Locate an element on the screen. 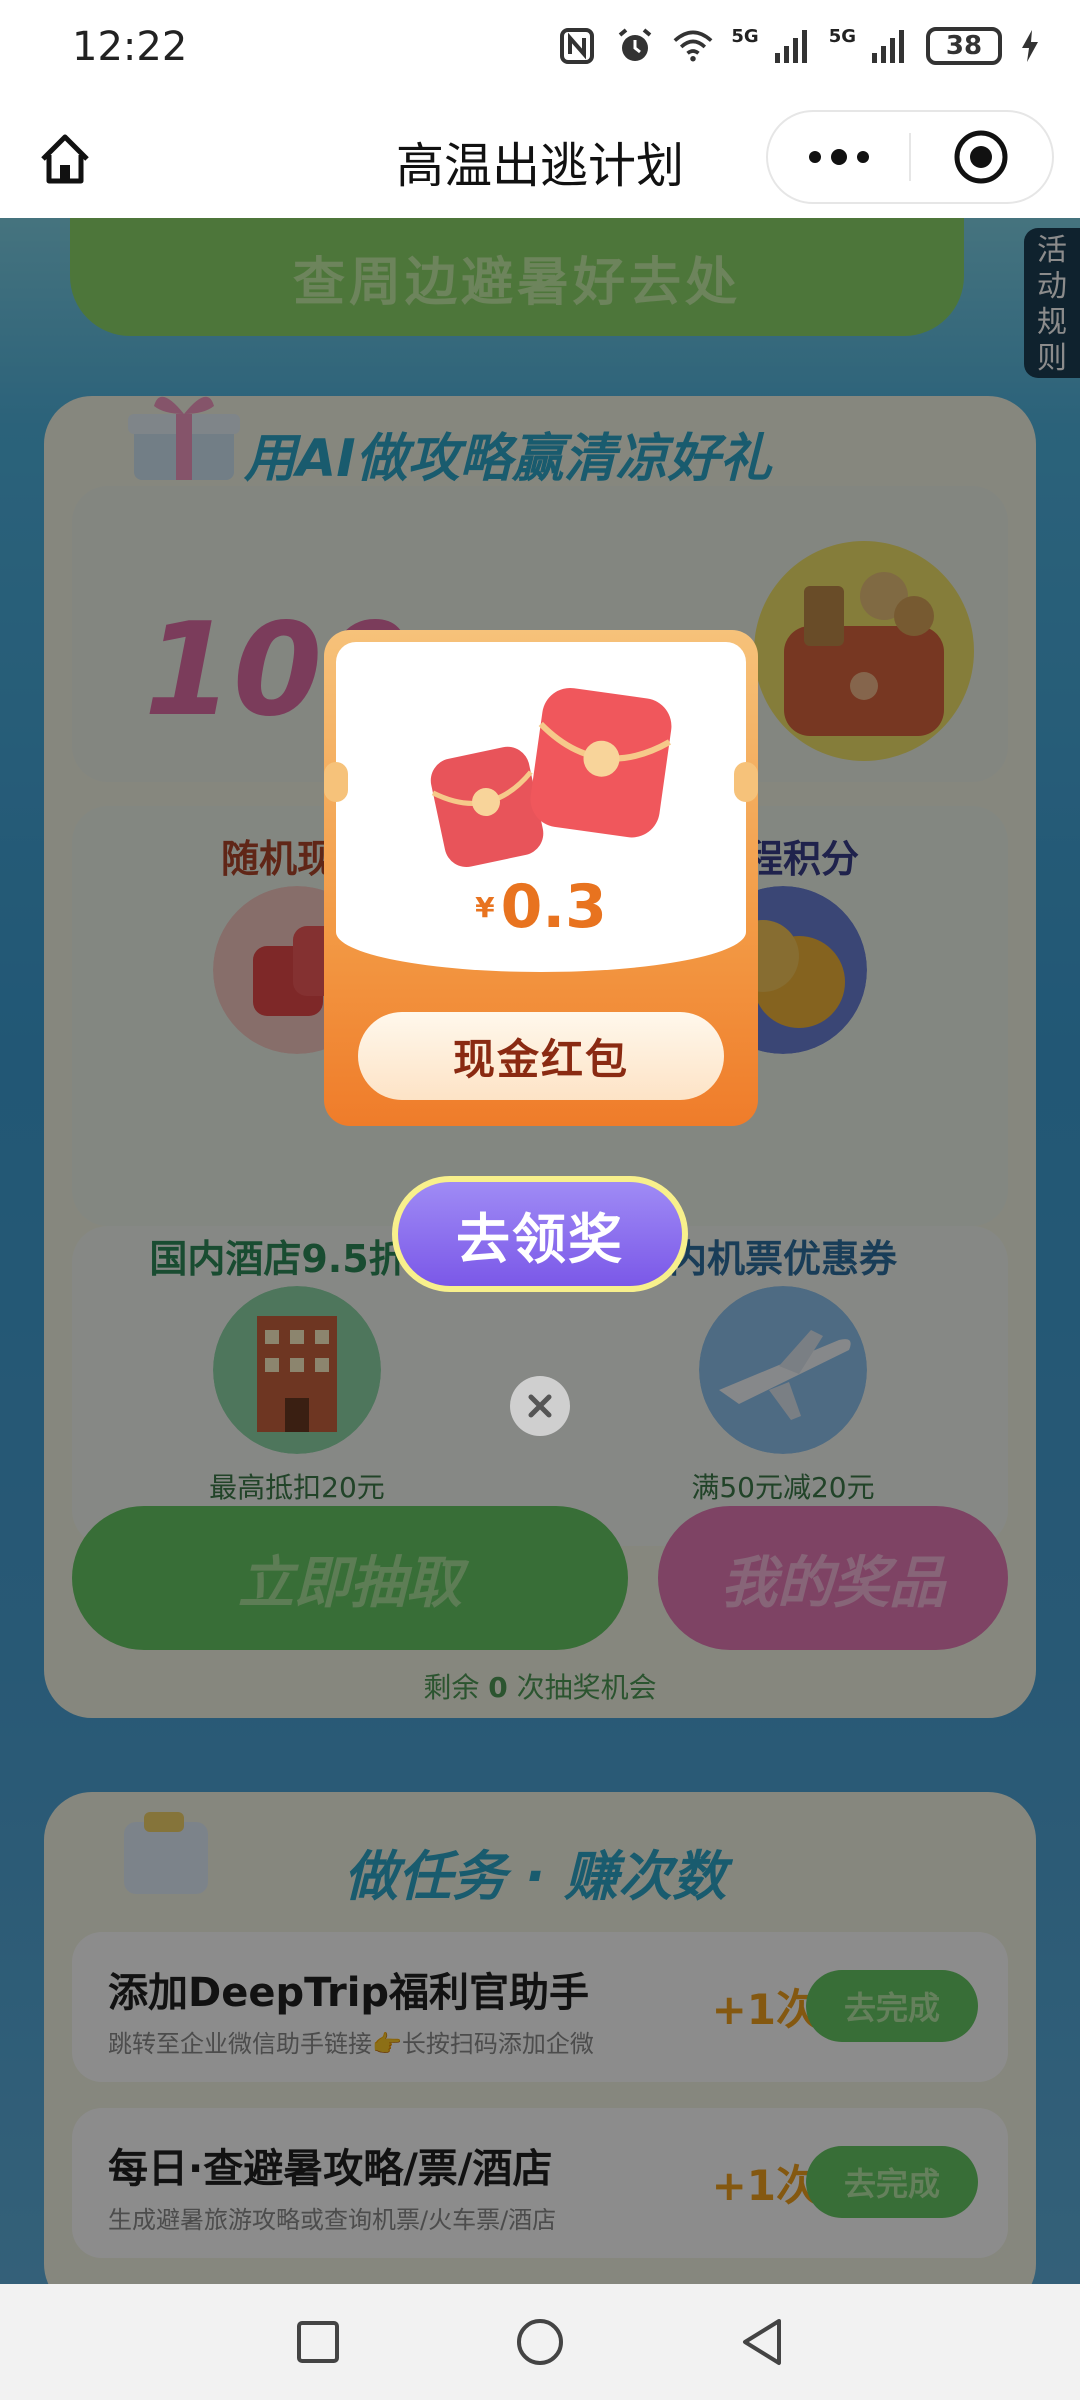 Image resolution: width=1080 pixels, height=2400 pixels. currency-symbol: ¥ is located at coordinates (485, 907).